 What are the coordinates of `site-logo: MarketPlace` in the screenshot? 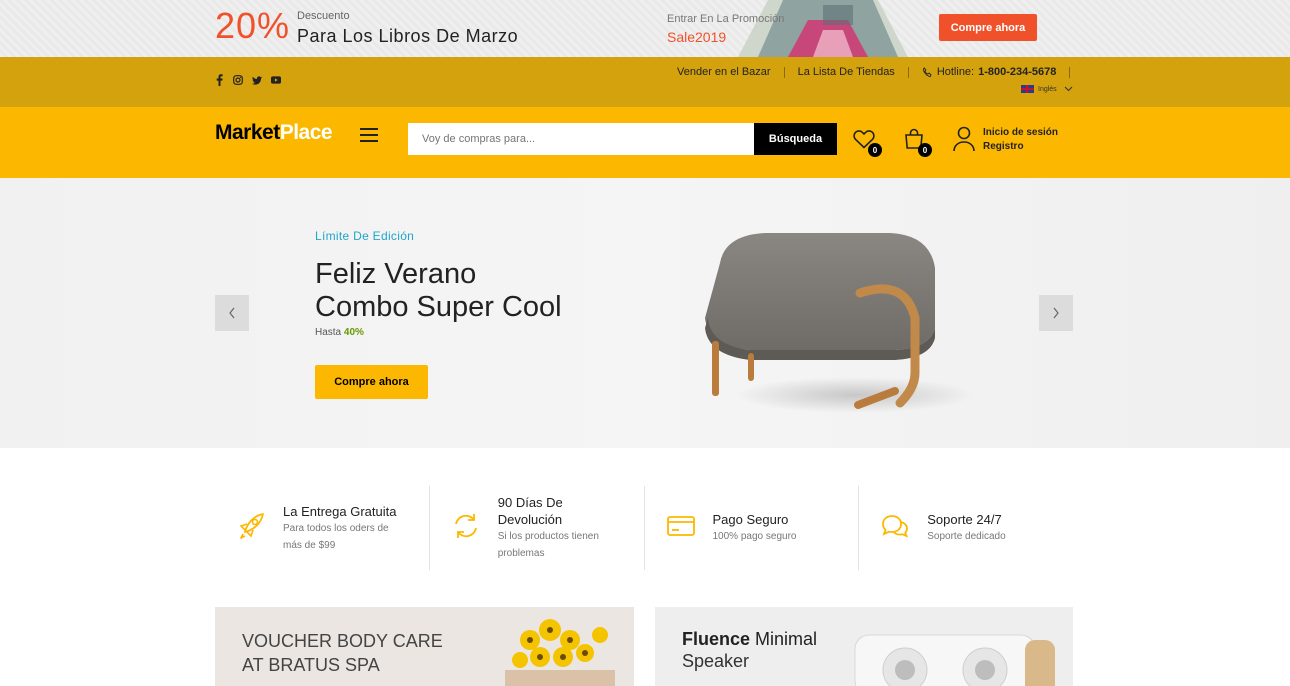 It's located at (274, 133).